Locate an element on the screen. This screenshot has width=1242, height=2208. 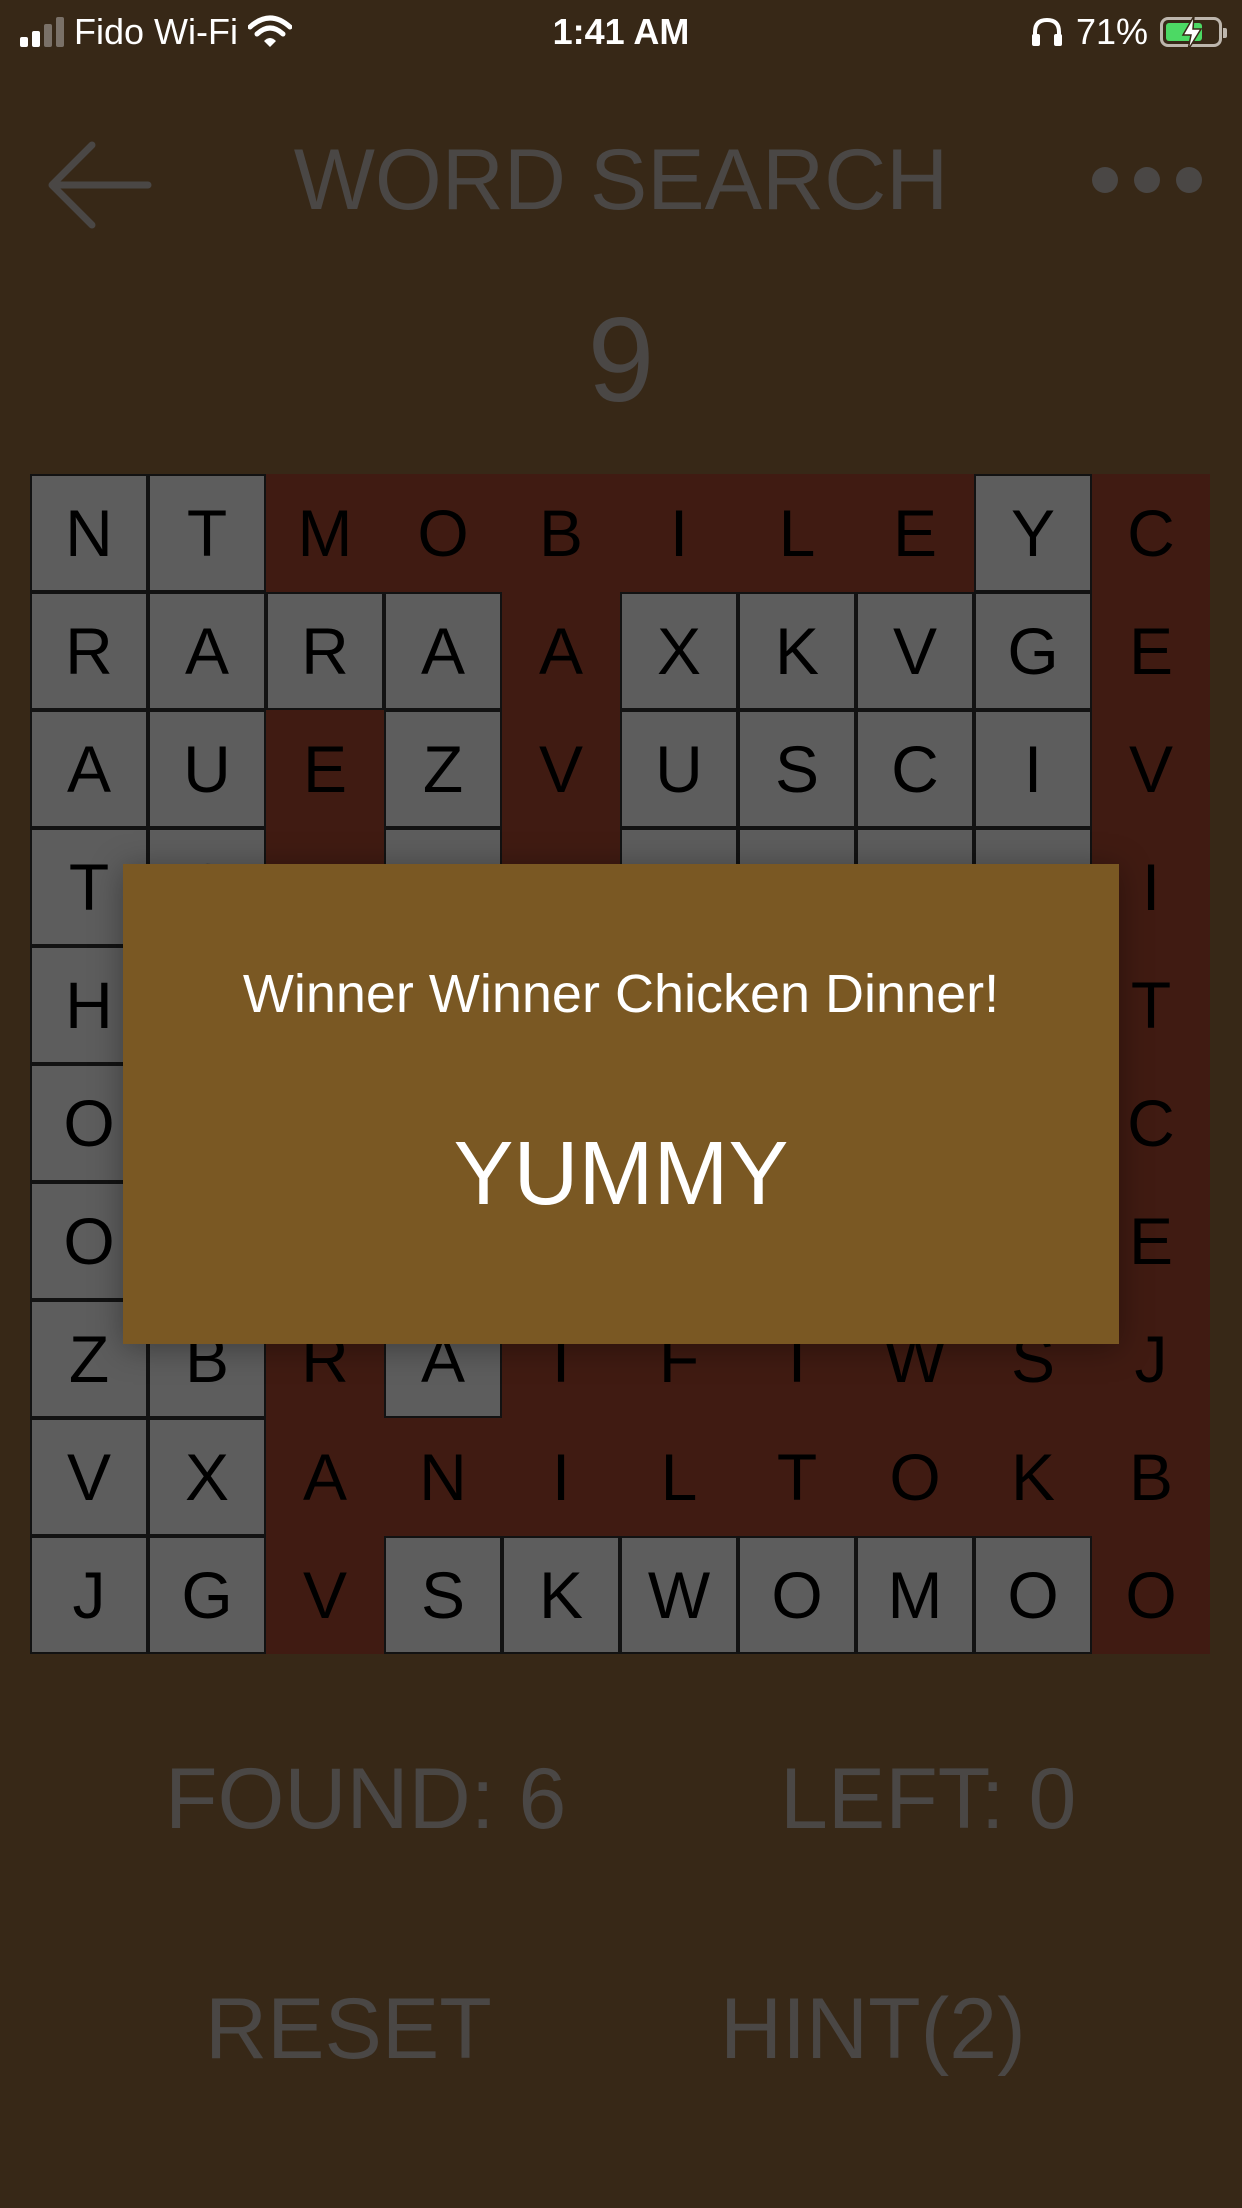
grid-cell: W is located at coordinates (679, 1595).